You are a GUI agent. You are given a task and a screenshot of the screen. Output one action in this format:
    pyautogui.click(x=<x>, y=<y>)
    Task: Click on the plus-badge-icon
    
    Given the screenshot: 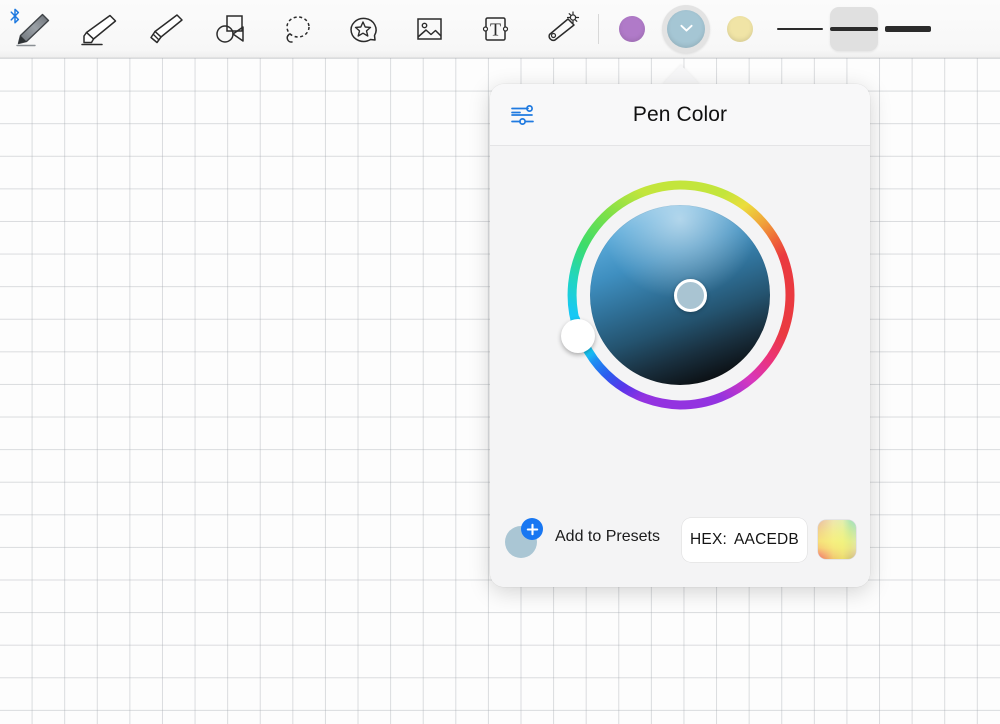 What is the action you would take?
    pyautogui.click(x=532, y=529)
    